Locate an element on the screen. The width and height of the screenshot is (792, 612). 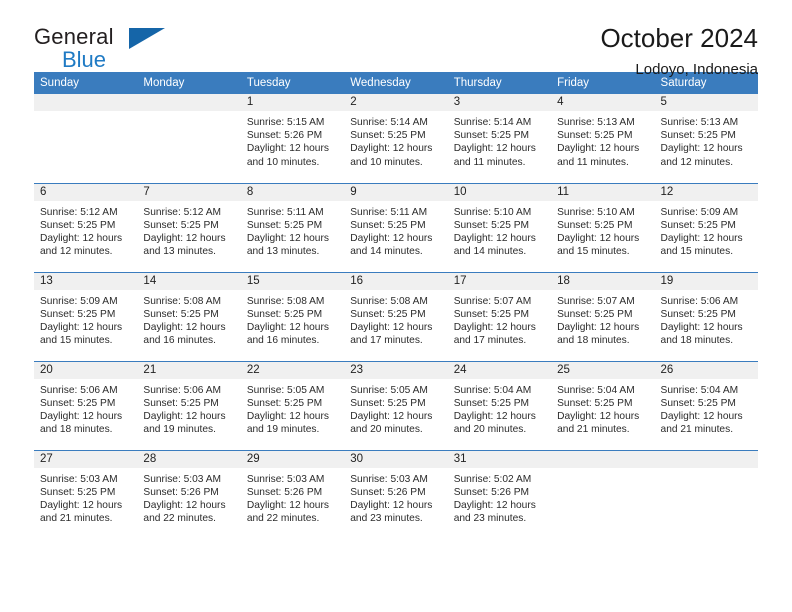
day-number: 14 is located at coordinates (189, 281).